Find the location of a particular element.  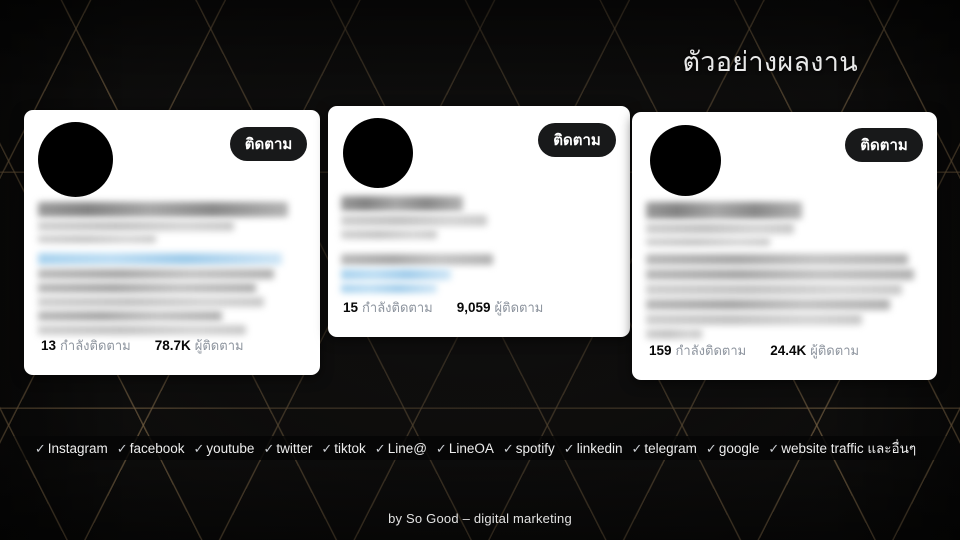

platform-item: ✓ Instagram is located at coordinates (71, 448).